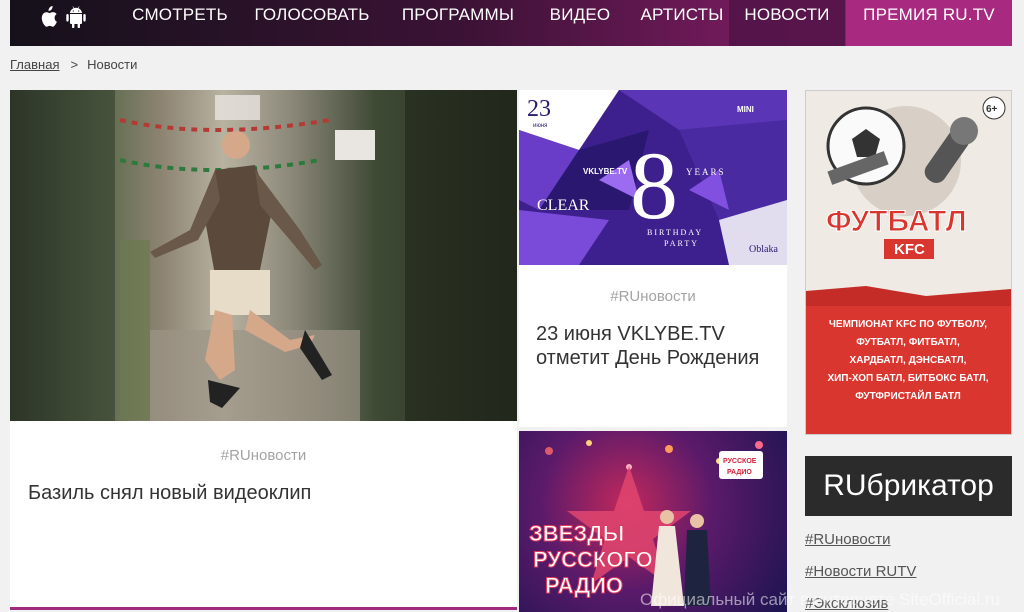 The height and width of the screenshot is (612, 1024). Describe the element at coordinates (312, 23) in the screenshot. I see `nav-item-vote: ГОЛОСОВАТЬ` at that location.